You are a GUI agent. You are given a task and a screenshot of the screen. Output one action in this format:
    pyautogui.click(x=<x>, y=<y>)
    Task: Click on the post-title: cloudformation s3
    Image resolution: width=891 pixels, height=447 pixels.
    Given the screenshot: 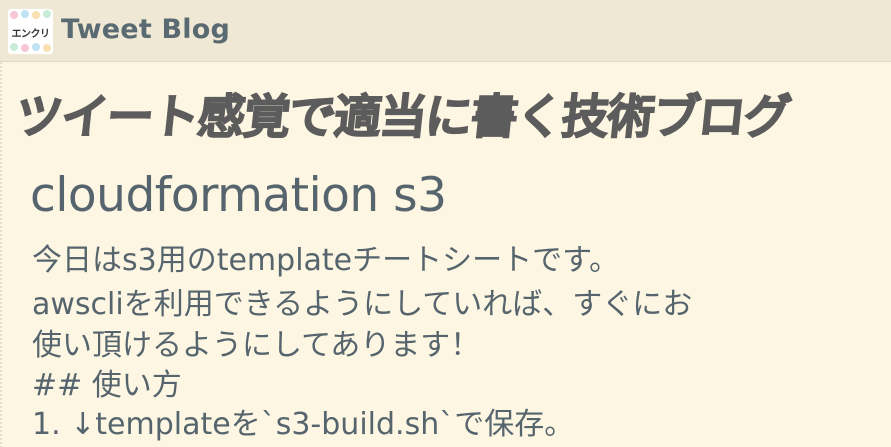 What is the action you would take?
    pyautogui.click(x=238, y=195)
    